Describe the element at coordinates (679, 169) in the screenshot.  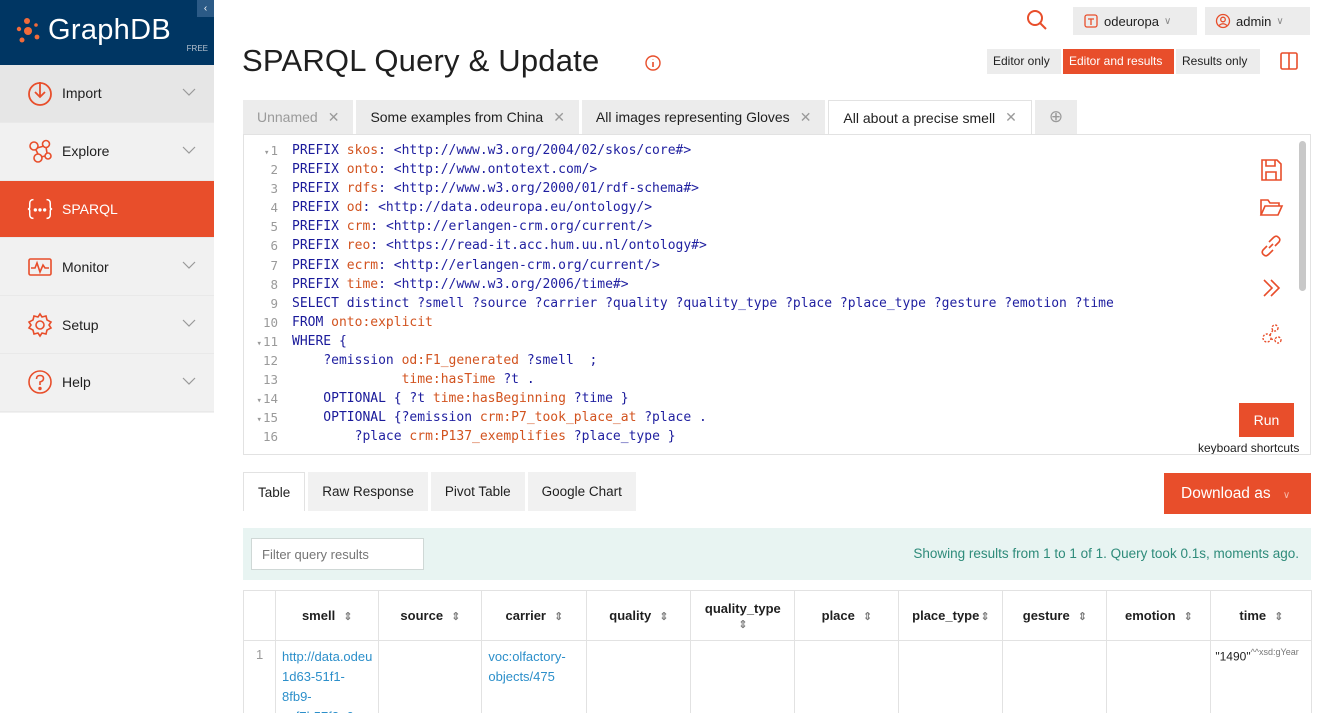
I see `code-line: 2 PREFIX onto: <http://www.ontotext.com/>` at that location.